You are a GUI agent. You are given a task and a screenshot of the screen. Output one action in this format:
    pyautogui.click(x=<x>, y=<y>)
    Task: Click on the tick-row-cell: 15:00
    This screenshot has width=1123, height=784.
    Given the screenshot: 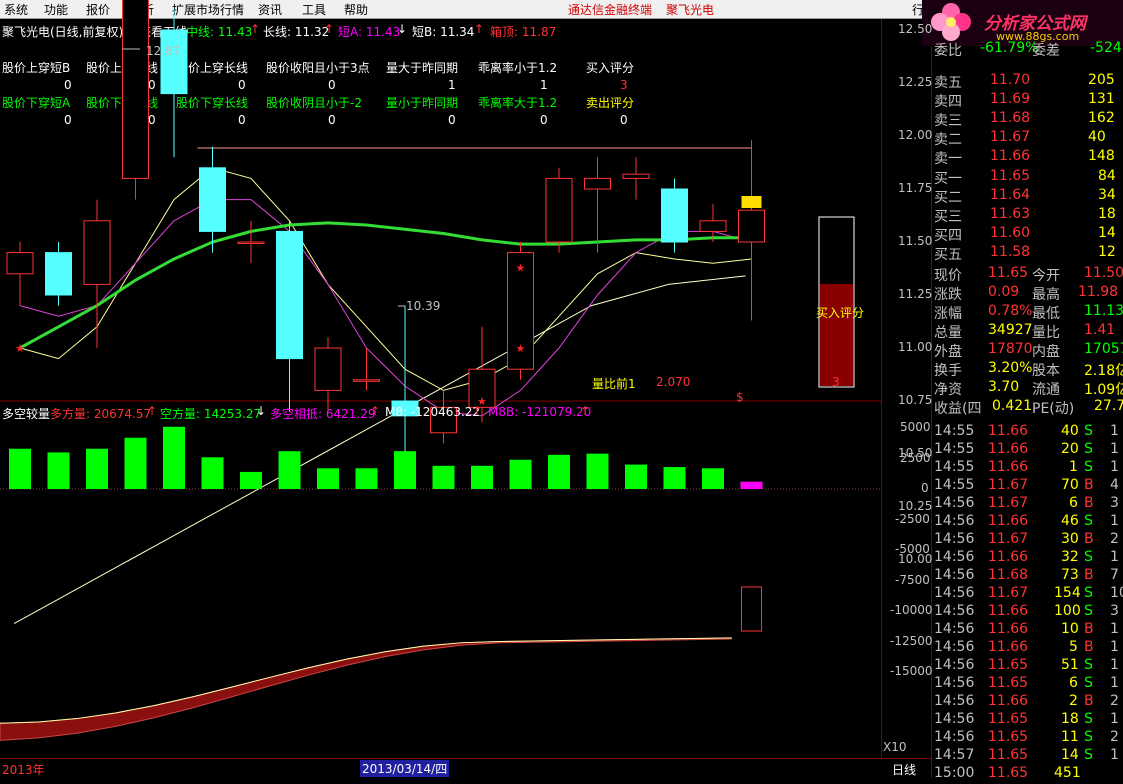 What is the action you would take?
    pyautogui.click(x=954, y=773)
    